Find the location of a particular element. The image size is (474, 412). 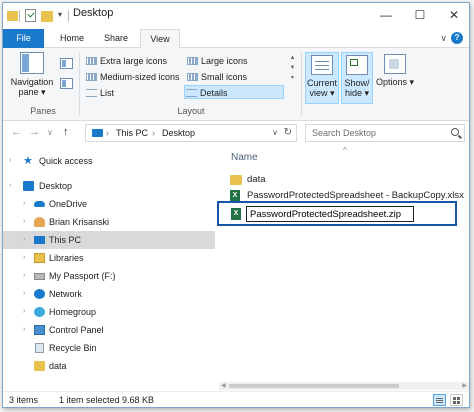

sidebar-item-label: Quick access is located at coordinates (66, 161).